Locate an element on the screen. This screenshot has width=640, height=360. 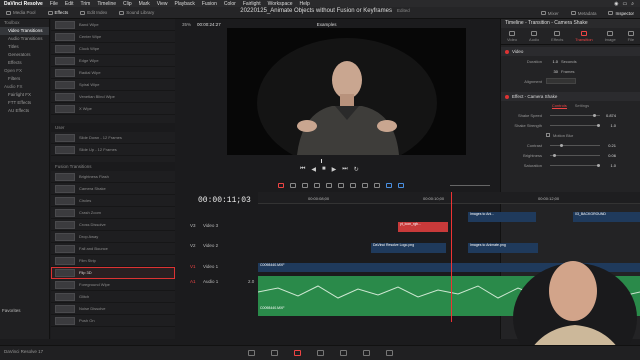
effect-section-header: Effect - Camera Shake is located at coordinates (570, 96).